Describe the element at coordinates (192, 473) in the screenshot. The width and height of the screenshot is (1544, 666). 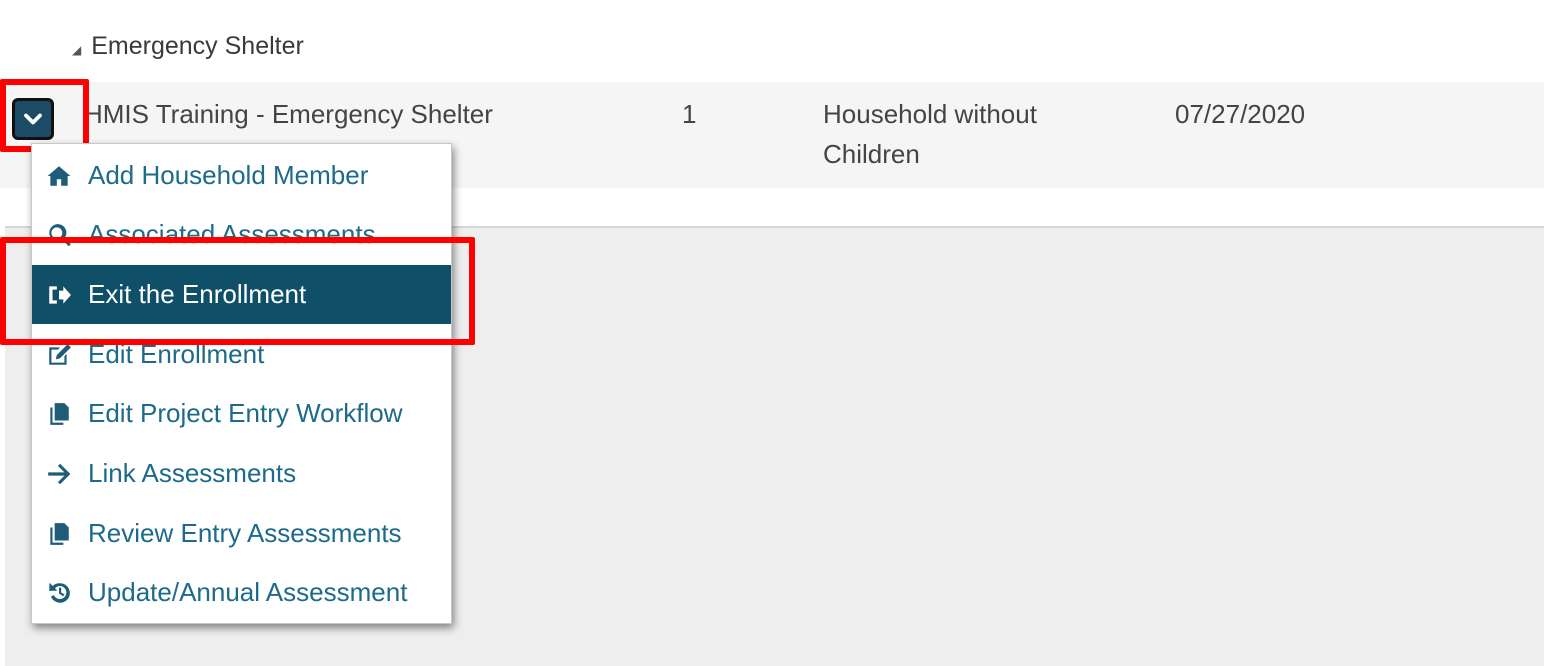
I see `menu-item-label: Link Assessments` at that location.